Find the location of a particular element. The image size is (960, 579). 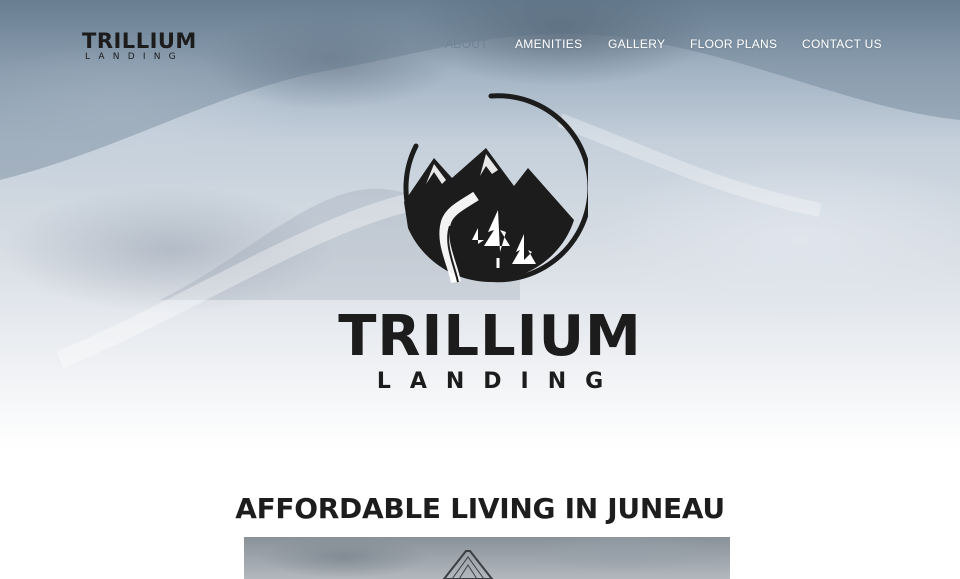

building-photo is located at coordinates (487, 558).